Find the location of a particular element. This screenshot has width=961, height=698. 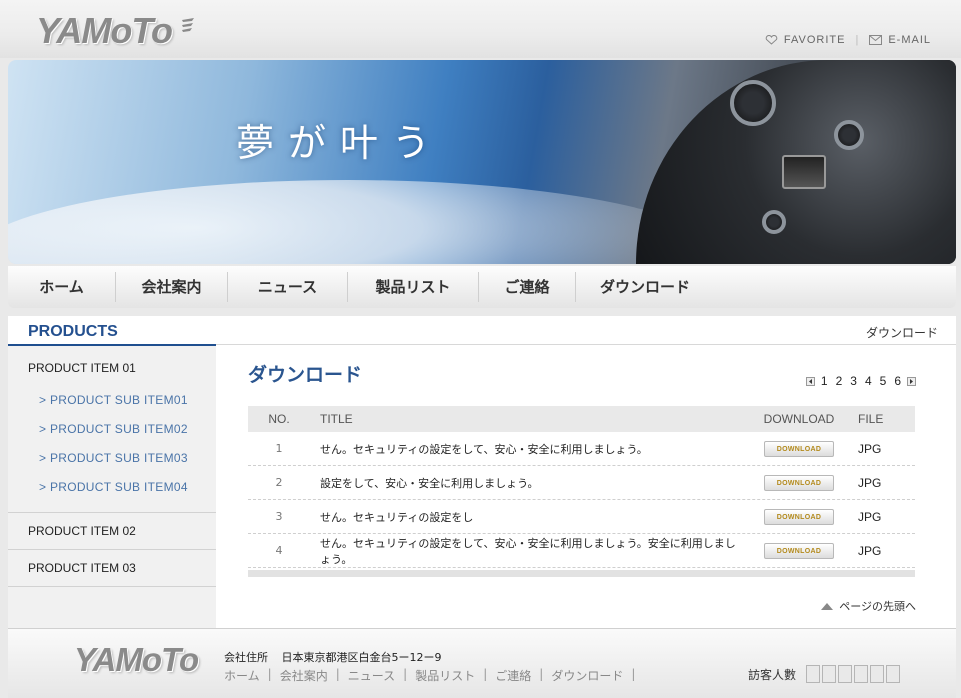

sidebar-item-product-02: PRODUCT ITEM 02 is located at coordinates (112, 531).